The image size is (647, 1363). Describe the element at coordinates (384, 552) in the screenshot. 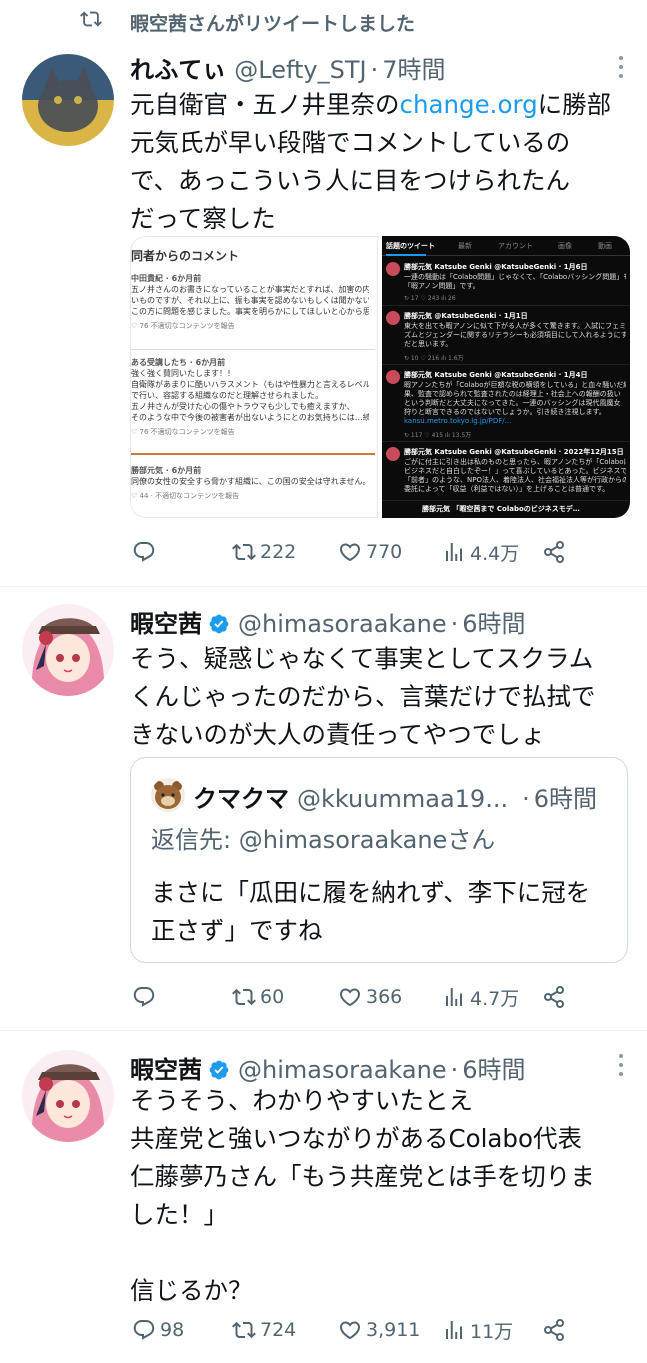

I see `like-count: 770` at that location.